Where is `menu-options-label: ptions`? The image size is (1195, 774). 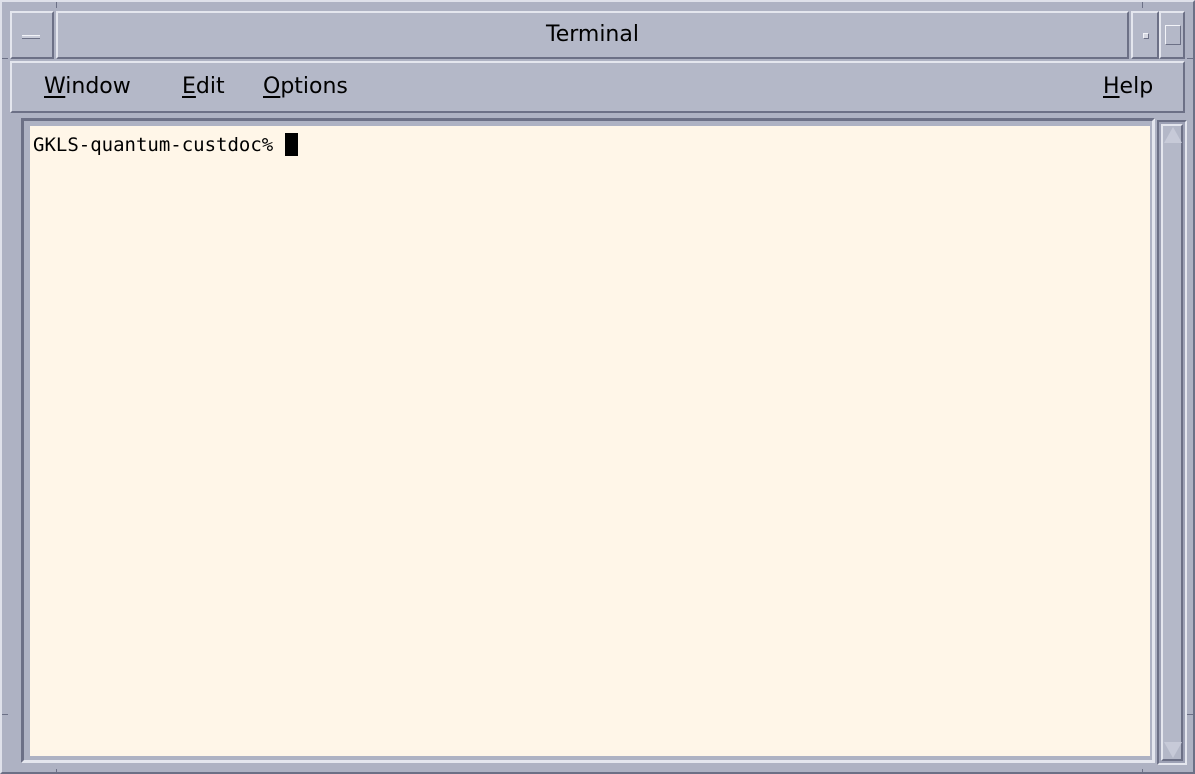 menu-options-label: ptions is located at coordinates (314, 86).